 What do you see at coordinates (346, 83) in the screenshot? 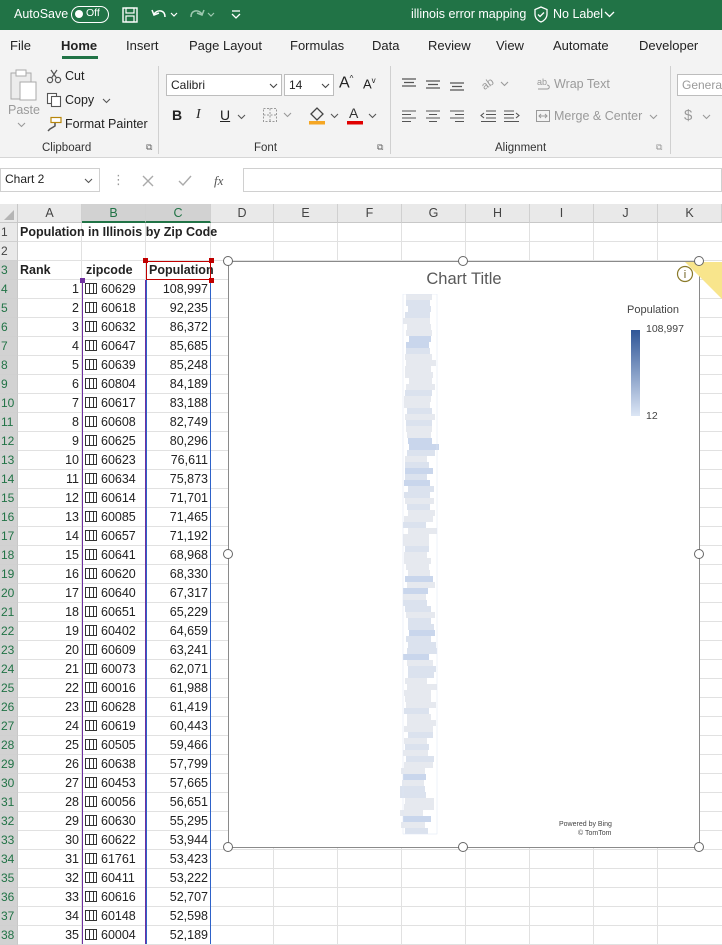
I see `increase-font-size-icon: A^` at bounding box center [346, 83].